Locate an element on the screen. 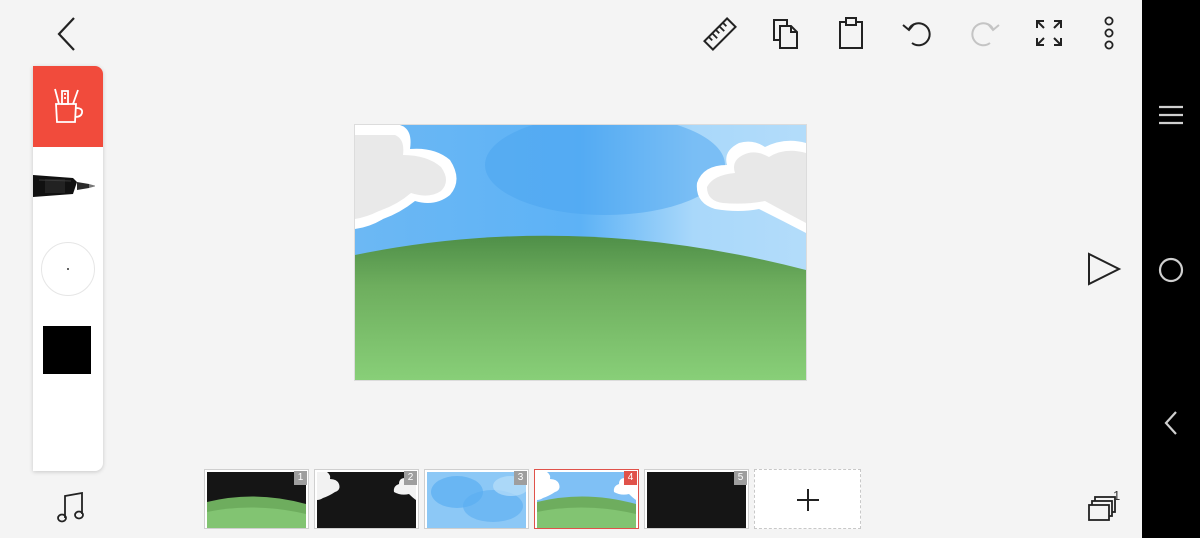  copy-icon is located at coordinates (786, 33).